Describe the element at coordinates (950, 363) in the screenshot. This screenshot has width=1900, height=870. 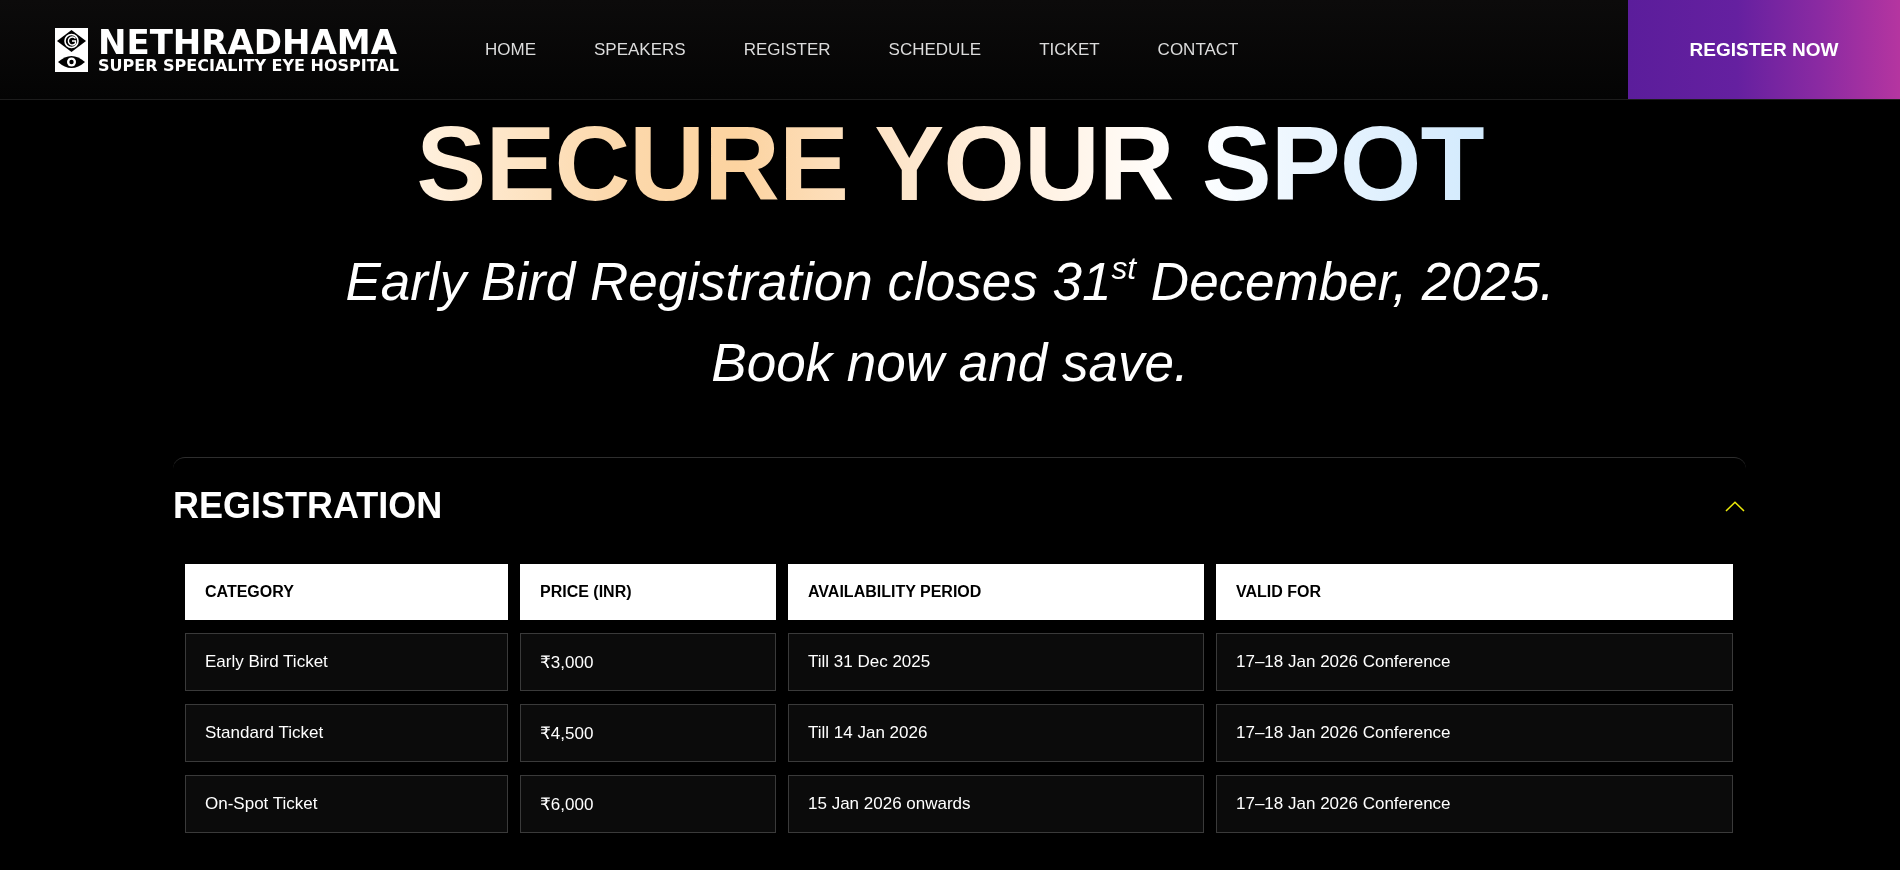
I see `hero-subtitle: Book now and save.` at that location.